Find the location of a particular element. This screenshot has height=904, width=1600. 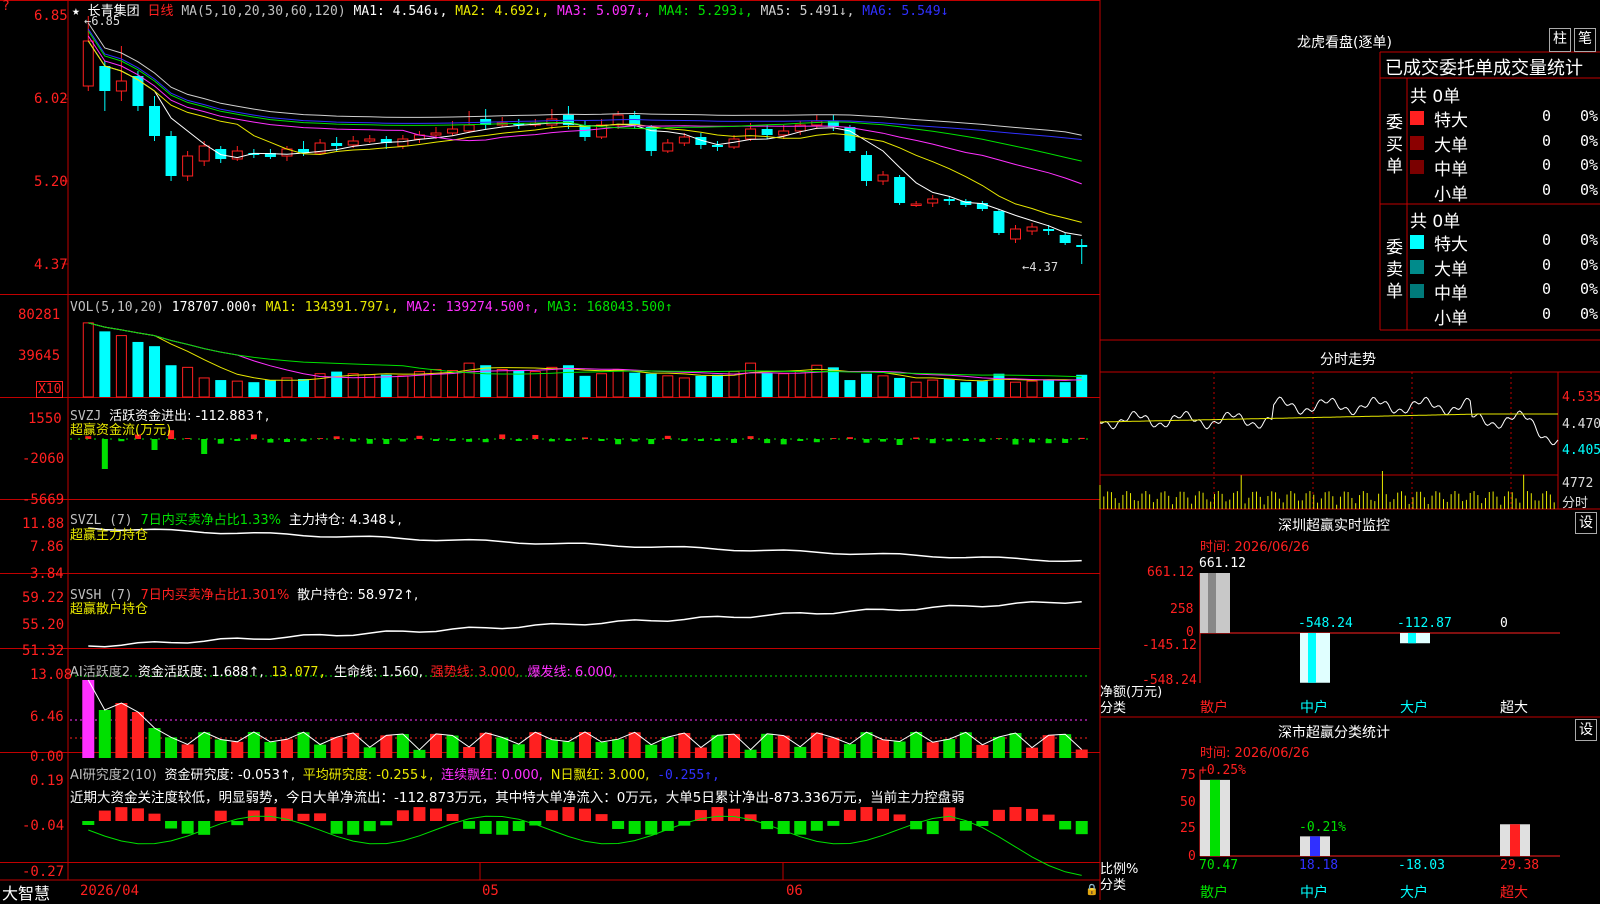

svsh-panel is located at coordinates (585, 624).